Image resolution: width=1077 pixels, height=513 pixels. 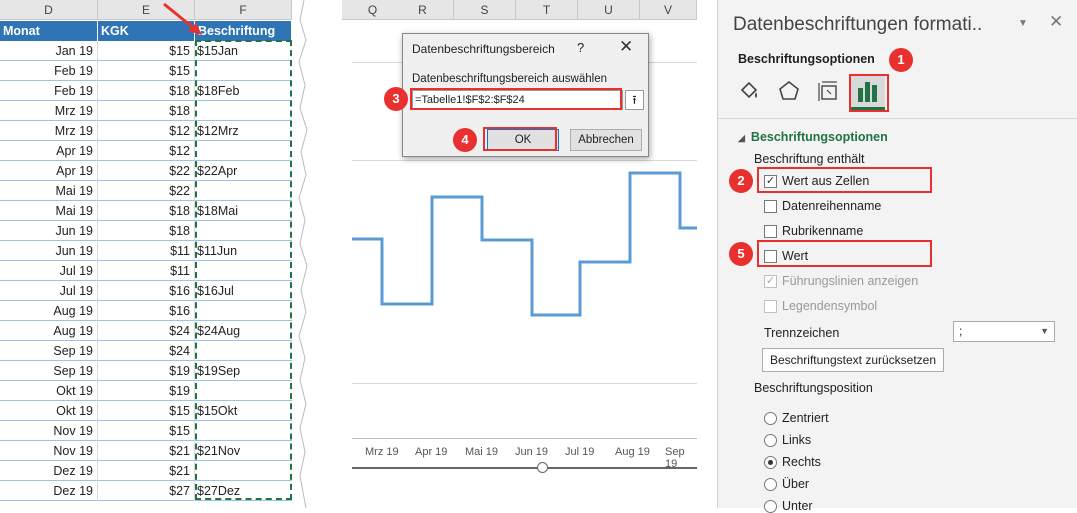 What do you see at coordinates (632, 452) in the screenshot?
I see `x-axis-label: Aug 19` at bounding box center [632, 452].